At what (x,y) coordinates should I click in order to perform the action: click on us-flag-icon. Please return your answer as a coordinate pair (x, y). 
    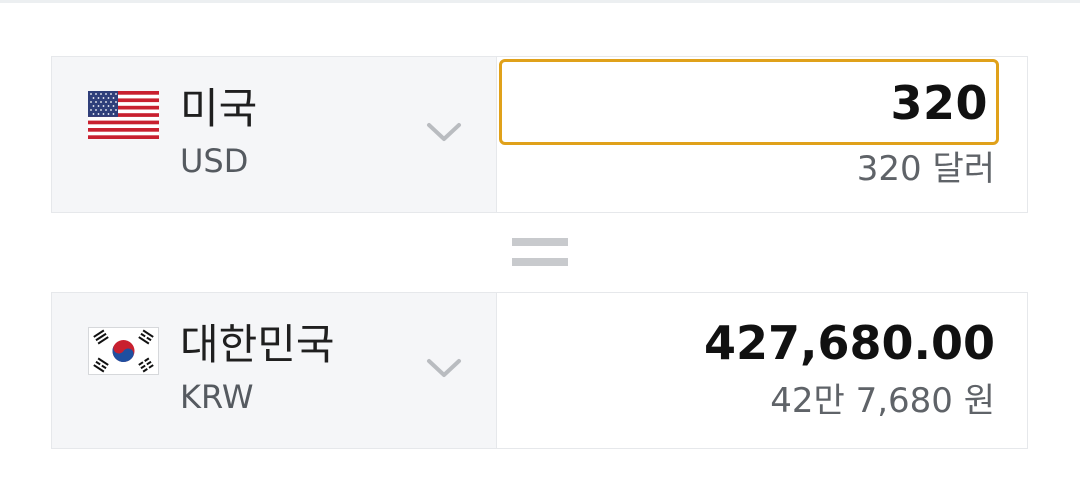
    Looking at the image, I should click on (123, 115).